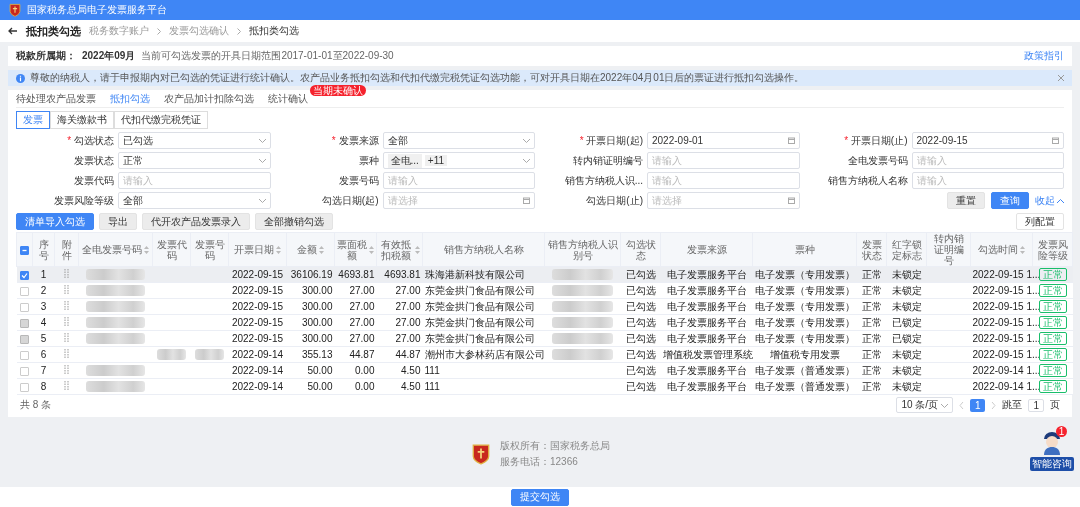 This screenshot has width=1080, height=507. Describe the element at coordinates (194, 140) in the screenshot. I see `select-field: 已勾选` at that location.